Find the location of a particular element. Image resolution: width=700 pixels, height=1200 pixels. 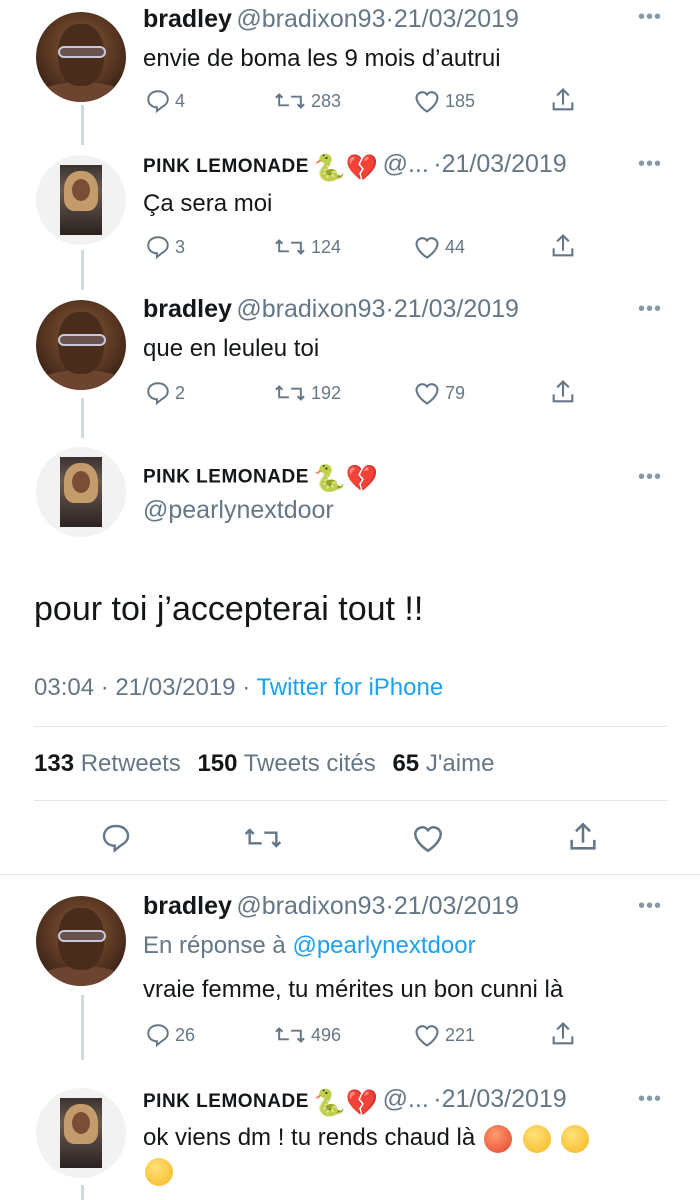

retweet-count: 124 is located at coordinates (326, 246).